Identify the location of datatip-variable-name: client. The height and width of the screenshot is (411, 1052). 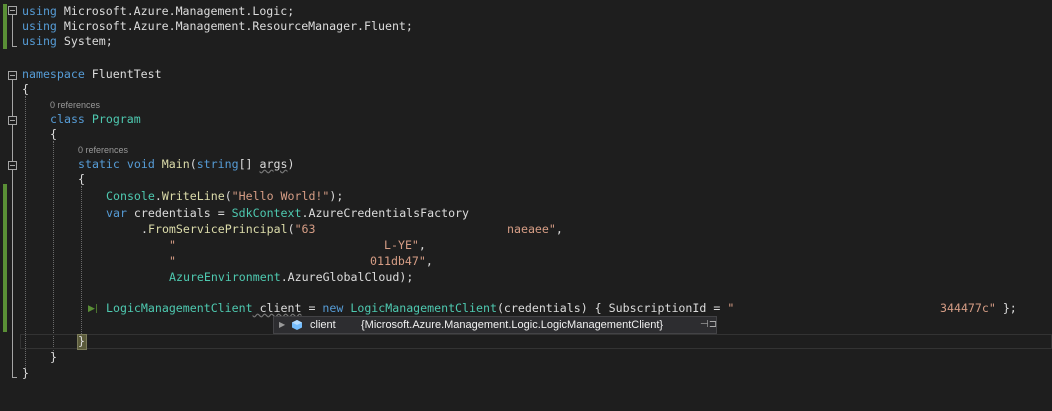
(323, 325).